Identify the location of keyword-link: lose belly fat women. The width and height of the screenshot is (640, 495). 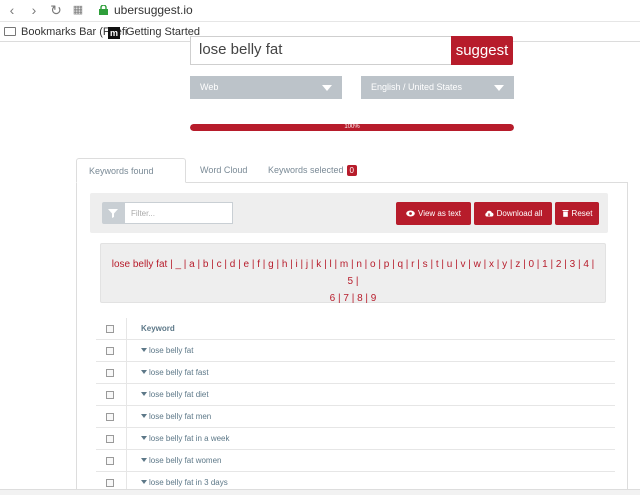
(181, 461).